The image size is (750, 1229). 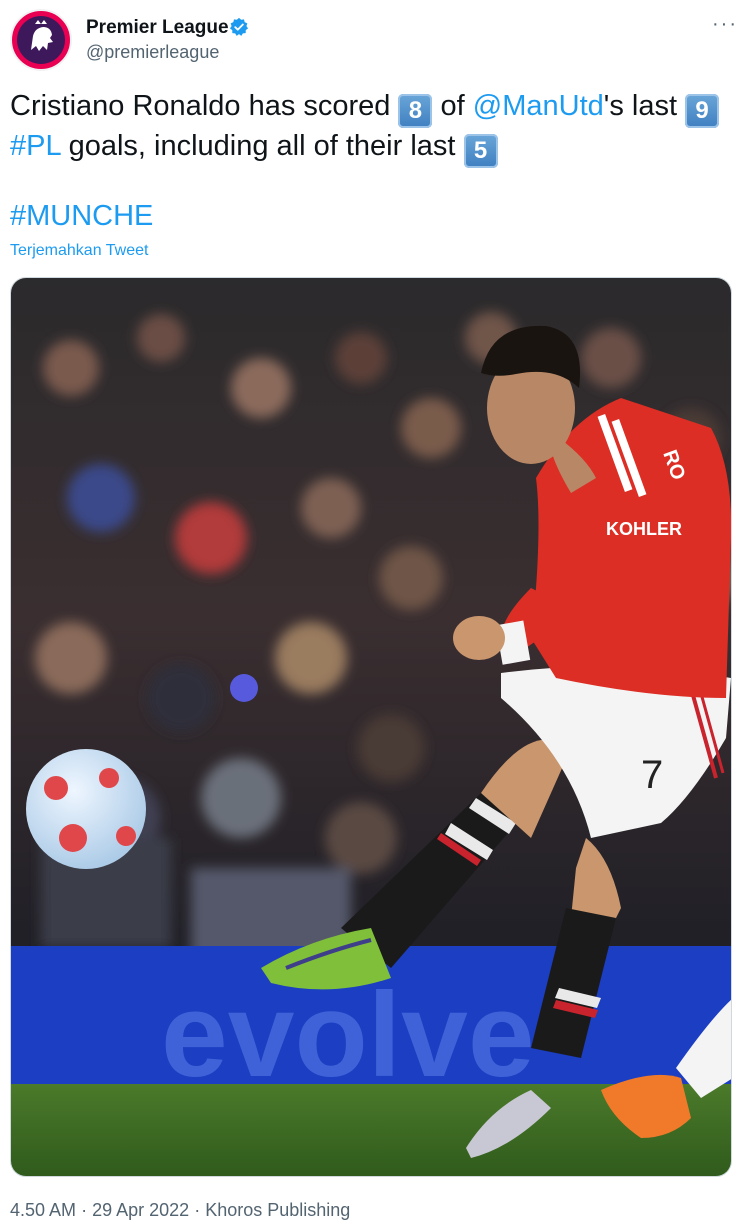 I want to click on mention-manutd-link: @ManUtd, so click(x=538, y=106).